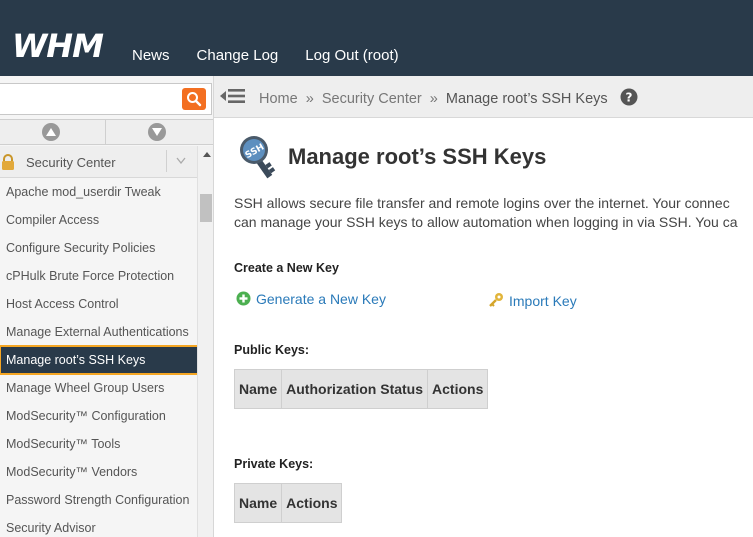 The image size is (753, 537). I want to click on import-key-link: Import Key, so click(532, 300).